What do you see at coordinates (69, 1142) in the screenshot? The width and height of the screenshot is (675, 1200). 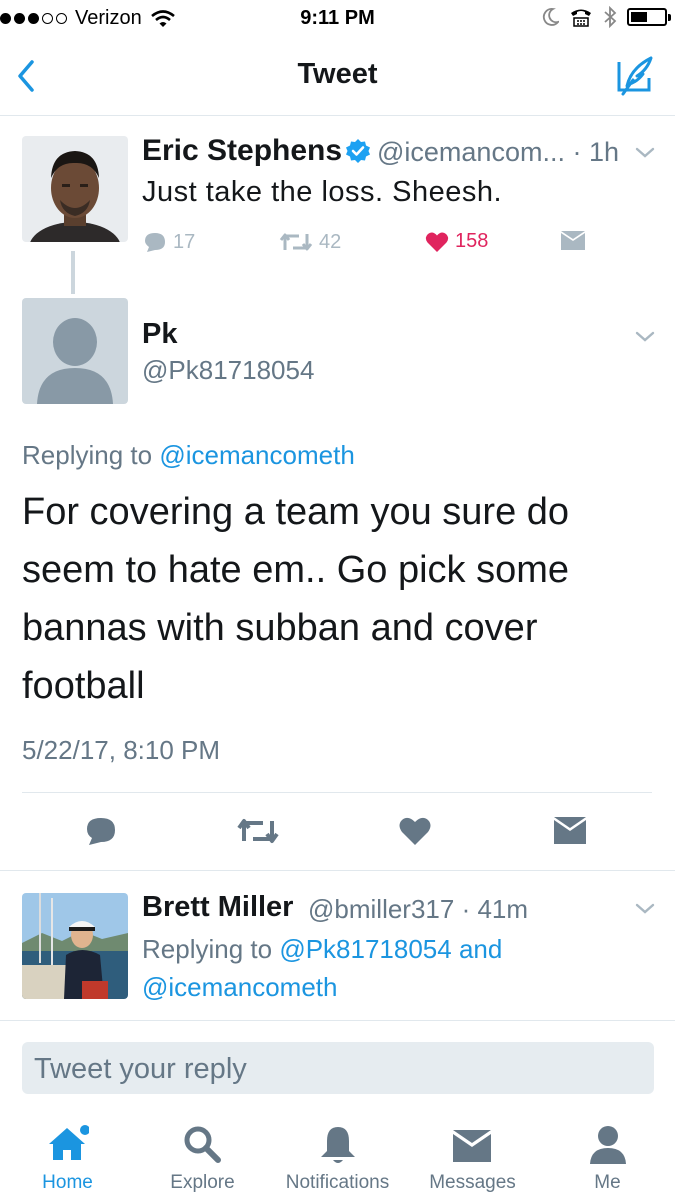 I see `home-icon` at bounding box center [69, 1142].